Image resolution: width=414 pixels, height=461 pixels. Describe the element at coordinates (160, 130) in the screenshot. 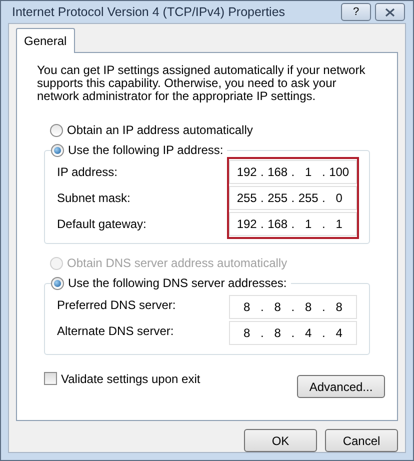

I see `radio-label: Obtain an IP address automatically` at that location.